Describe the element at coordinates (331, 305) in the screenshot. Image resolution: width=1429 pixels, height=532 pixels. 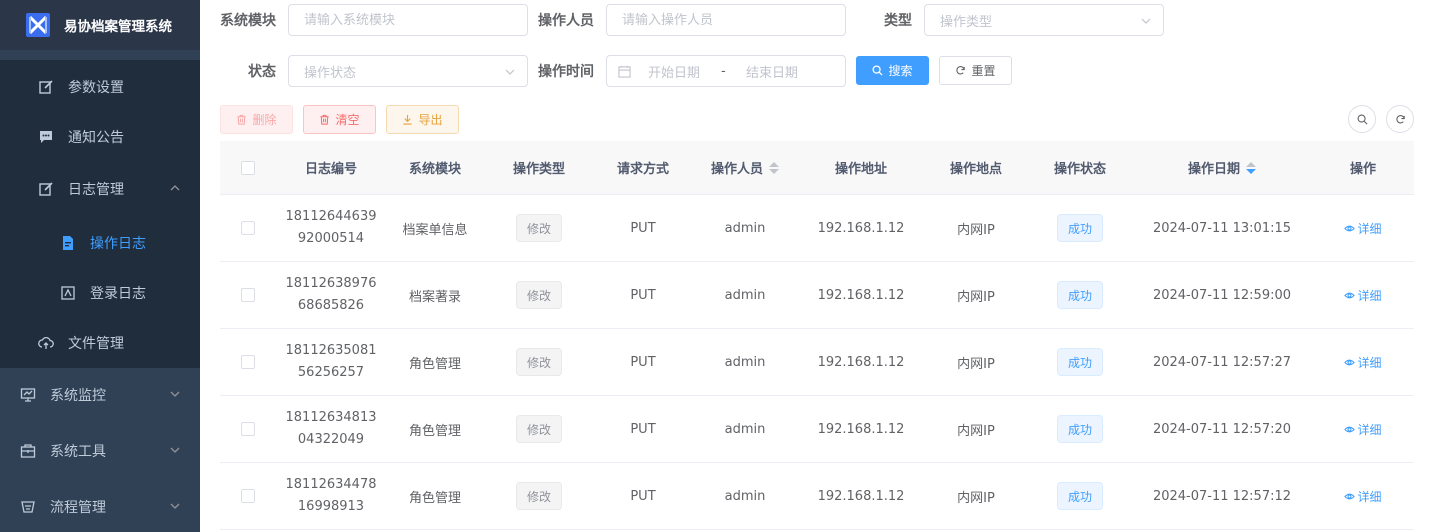
I see `oper-id-line2: 68685826` at that location.